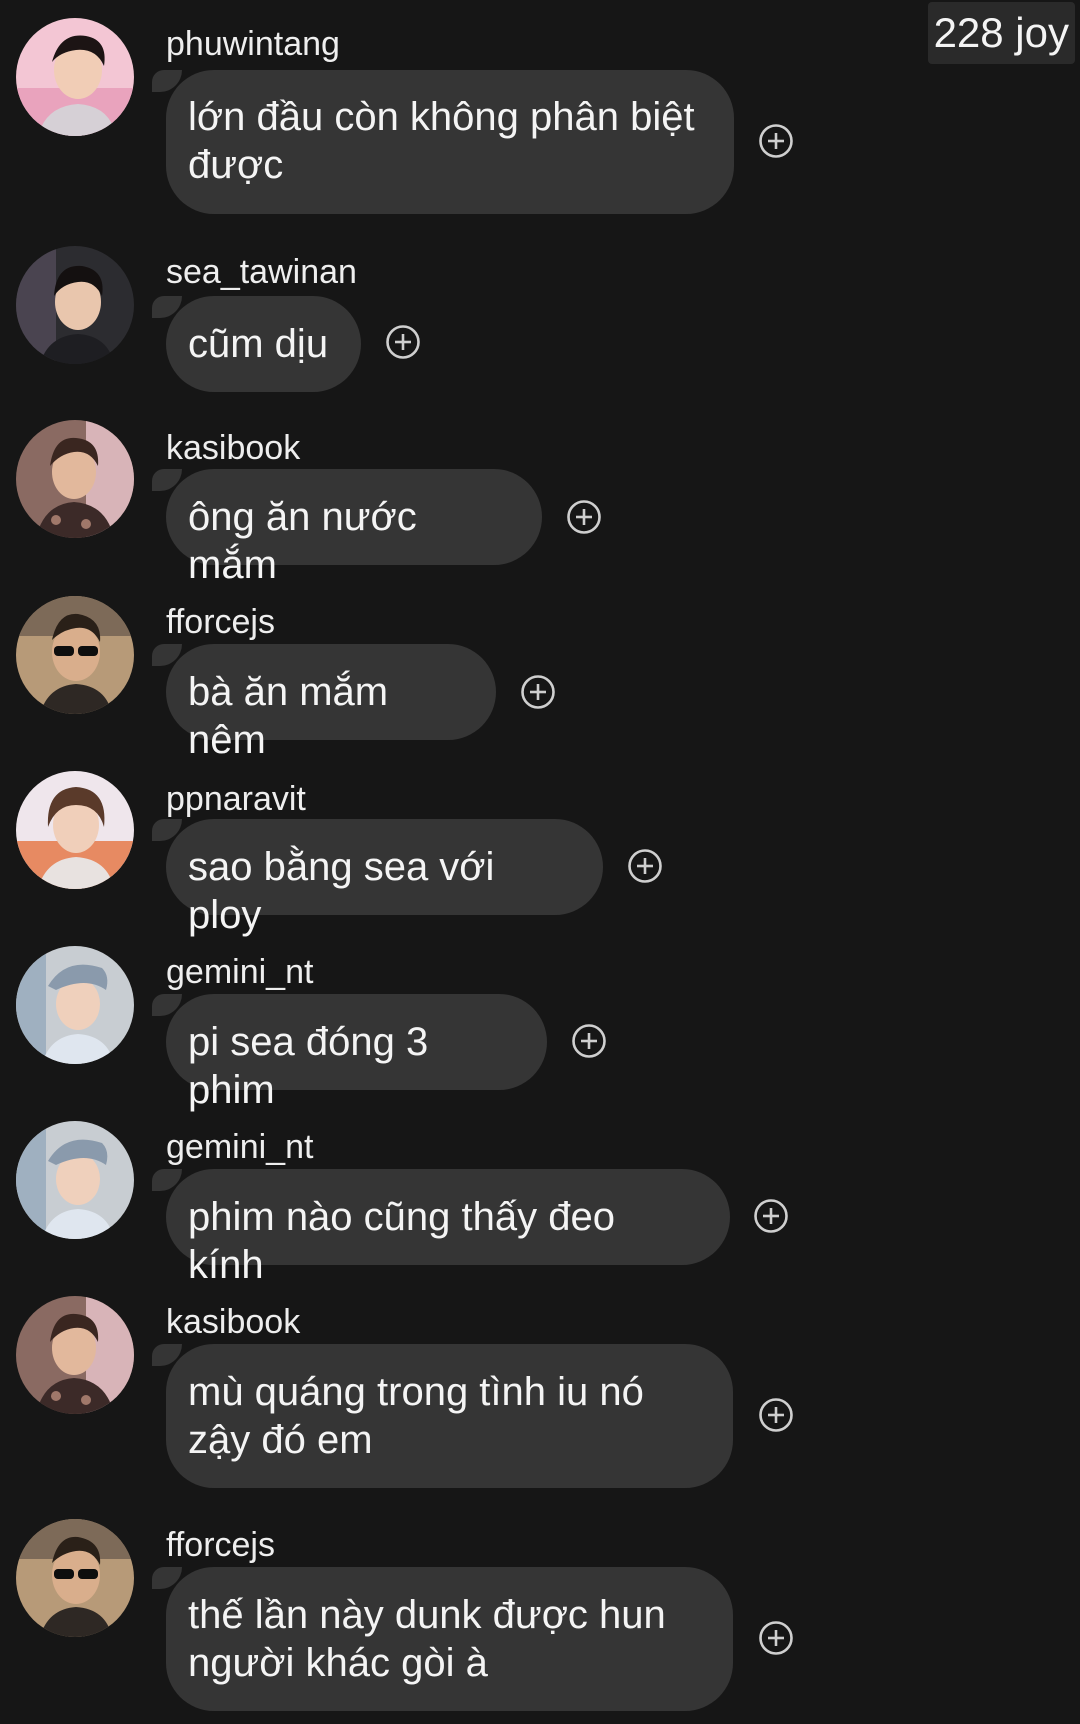 The height and width of the screenshot is (1724, 1080). What do you see at coordinates (253, 44) in the screenshot?
I see `username: phuwintang` at bounding box center [253, 44].